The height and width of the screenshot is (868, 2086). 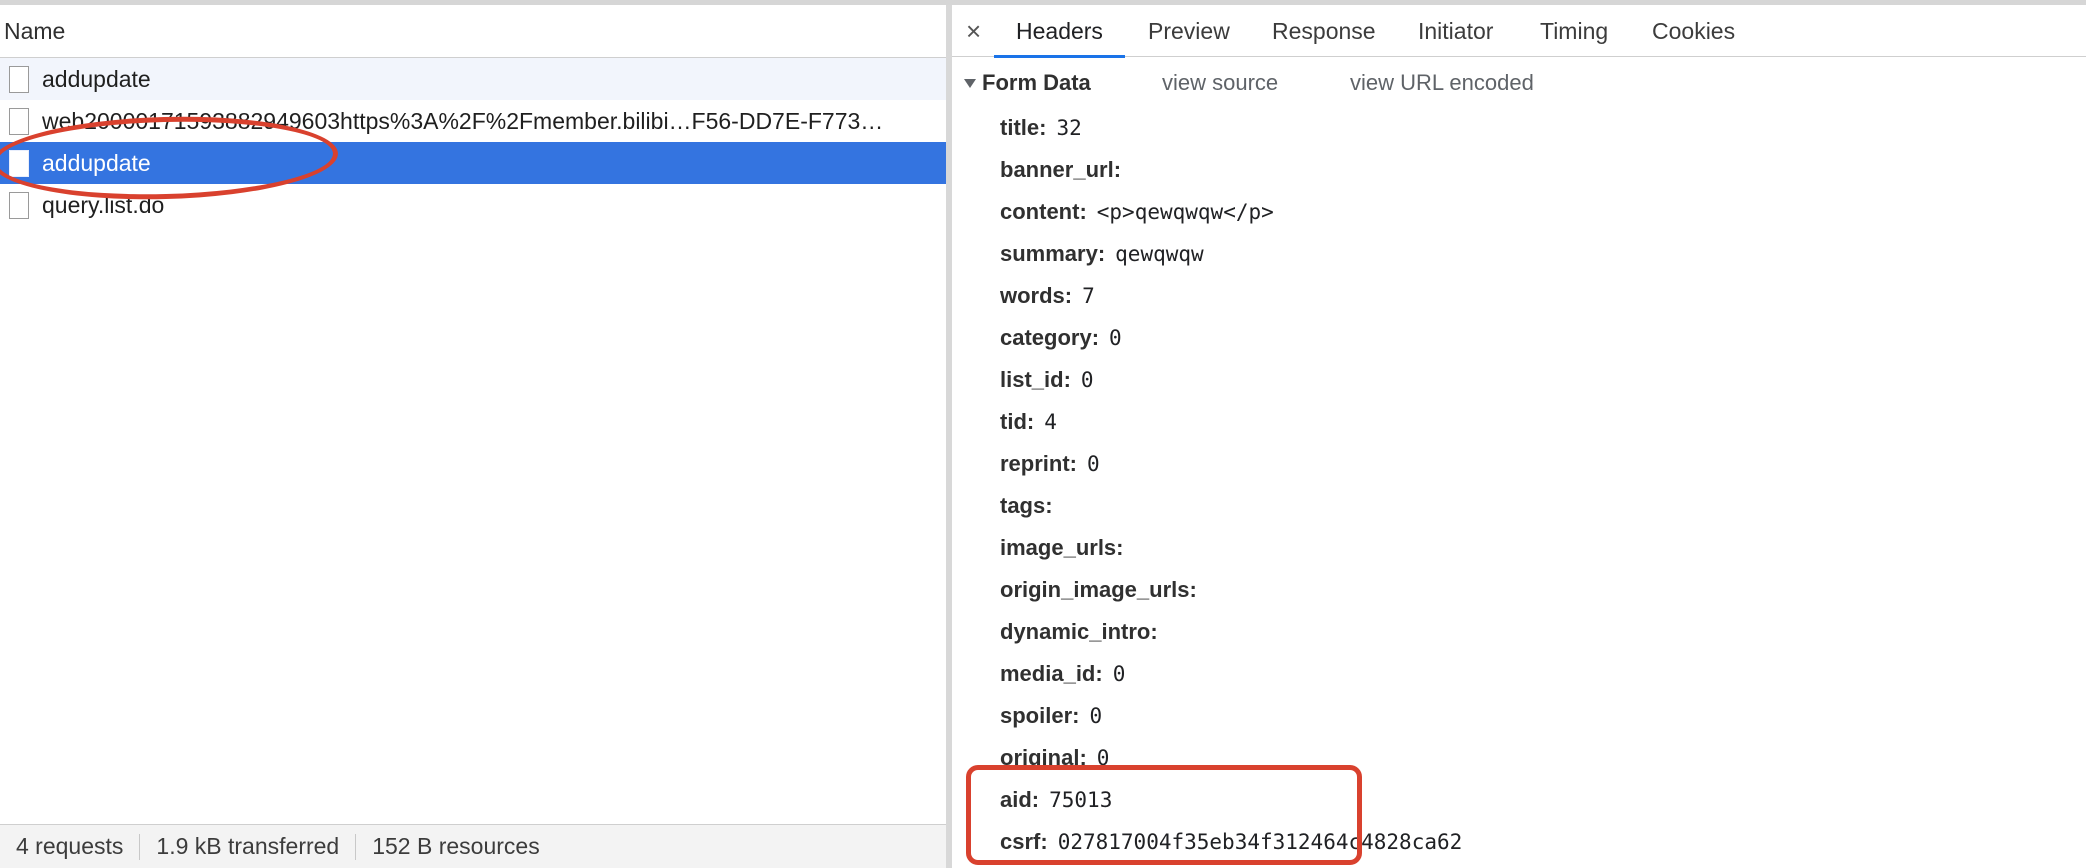 What do you see at coordinates (473, 31) in the screenshot?
I see `name-column-header: Name` at bounding box center [473, 31].